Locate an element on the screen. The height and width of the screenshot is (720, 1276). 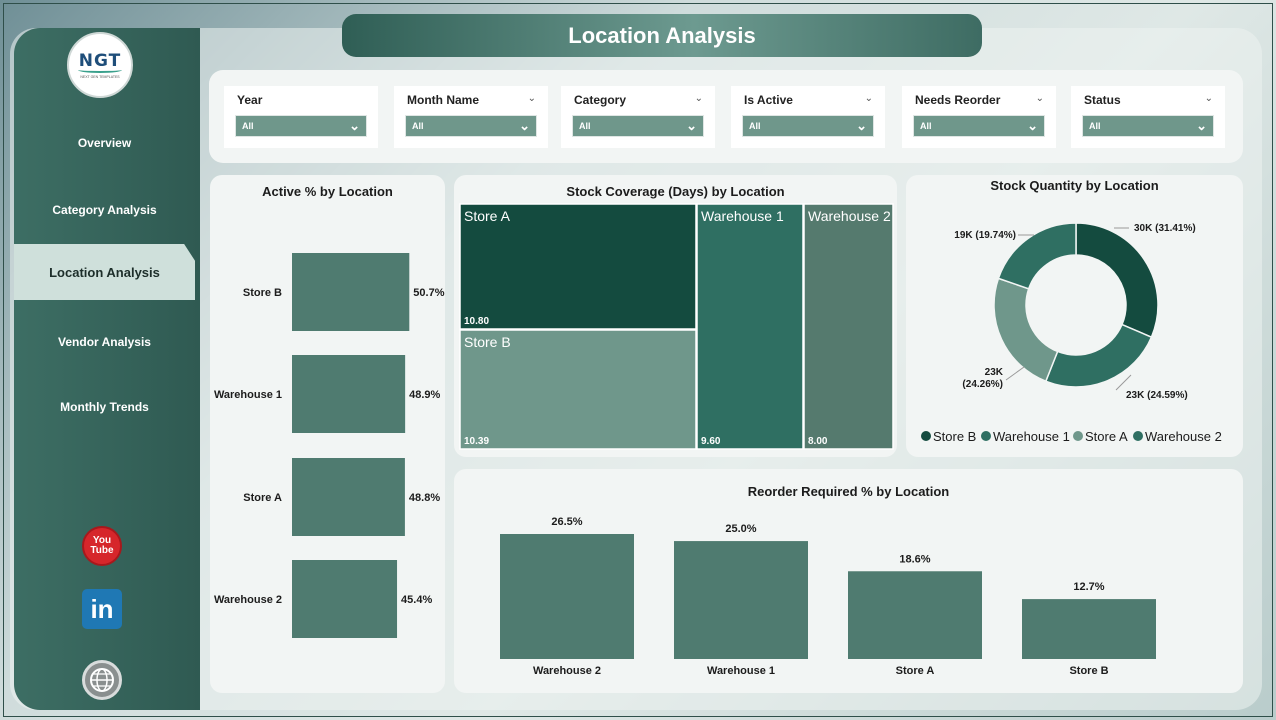
filter-year: Year All ⌄ is located at coordinates (301, 117).